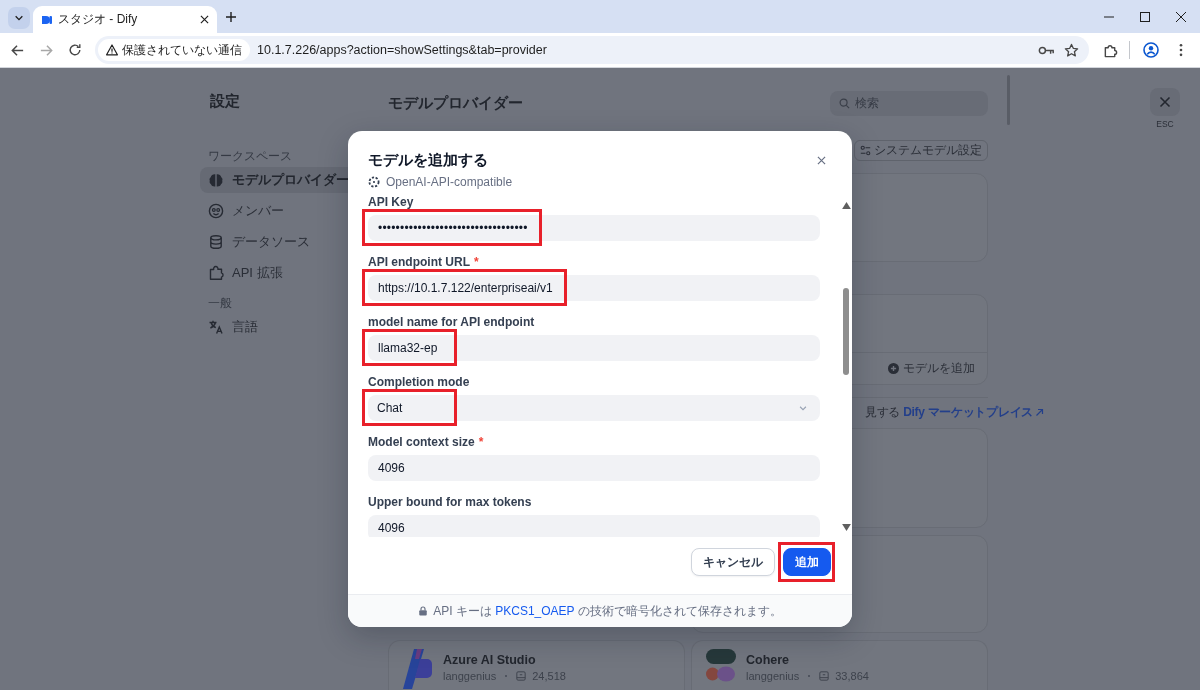 This screenshot has width=1200, height=690. I want to click on provider-name: Azure AI Studio, so click(490, 660).